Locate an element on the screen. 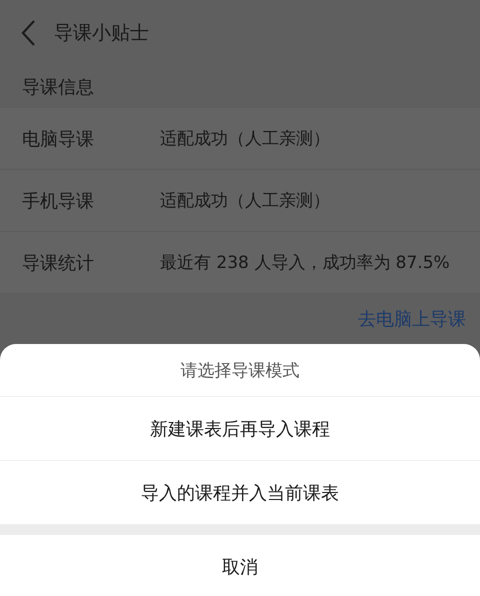 This screenshot has height=596, width=480. row-value: 最近有 238 人导入，成功率为 87.5% is located at coordinates (305, 263).